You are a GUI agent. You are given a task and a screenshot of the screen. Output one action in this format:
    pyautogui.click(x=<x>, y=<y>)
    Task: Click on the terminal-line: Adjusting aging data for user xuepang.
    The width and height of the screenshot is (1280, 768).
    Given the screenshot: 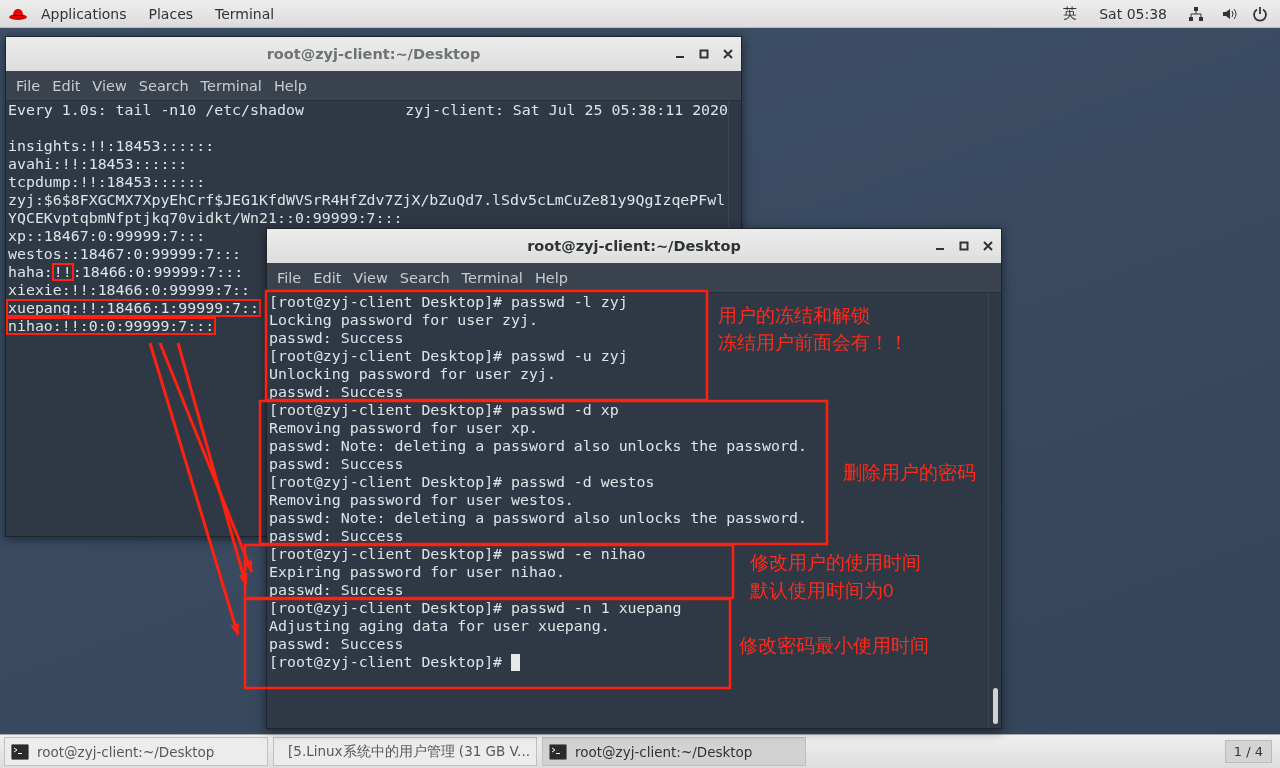 What is the action you would take?
    pyautogui.click(x=439, y=626)
    